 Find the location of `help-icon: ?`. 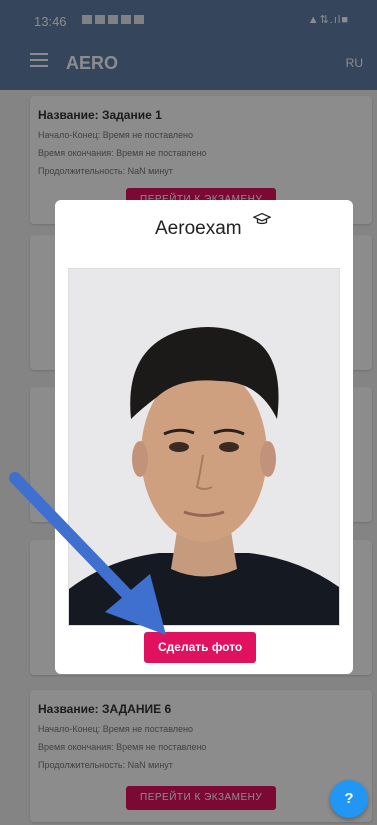

help-icon: ? is located at coordinates (349, 798).